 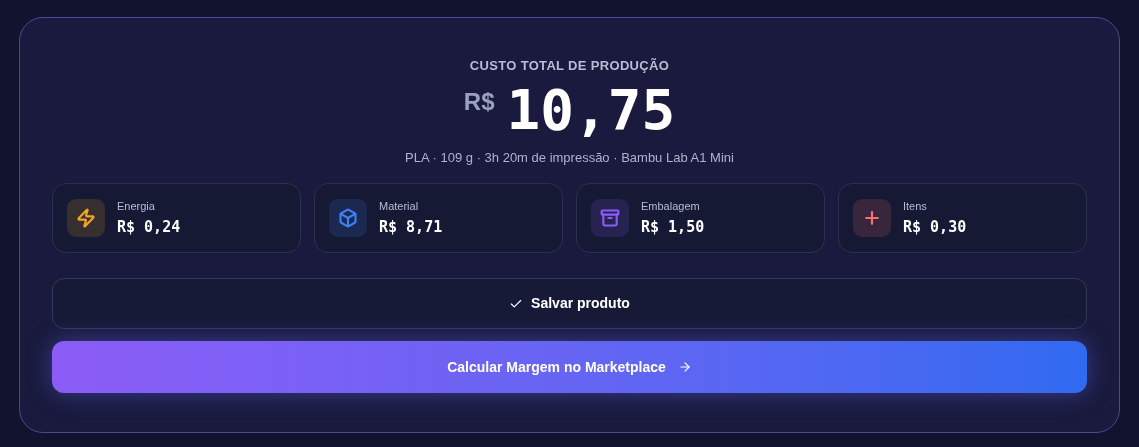 I want to click on save-product-button: Salvar produto, so click(x=569, y=303).